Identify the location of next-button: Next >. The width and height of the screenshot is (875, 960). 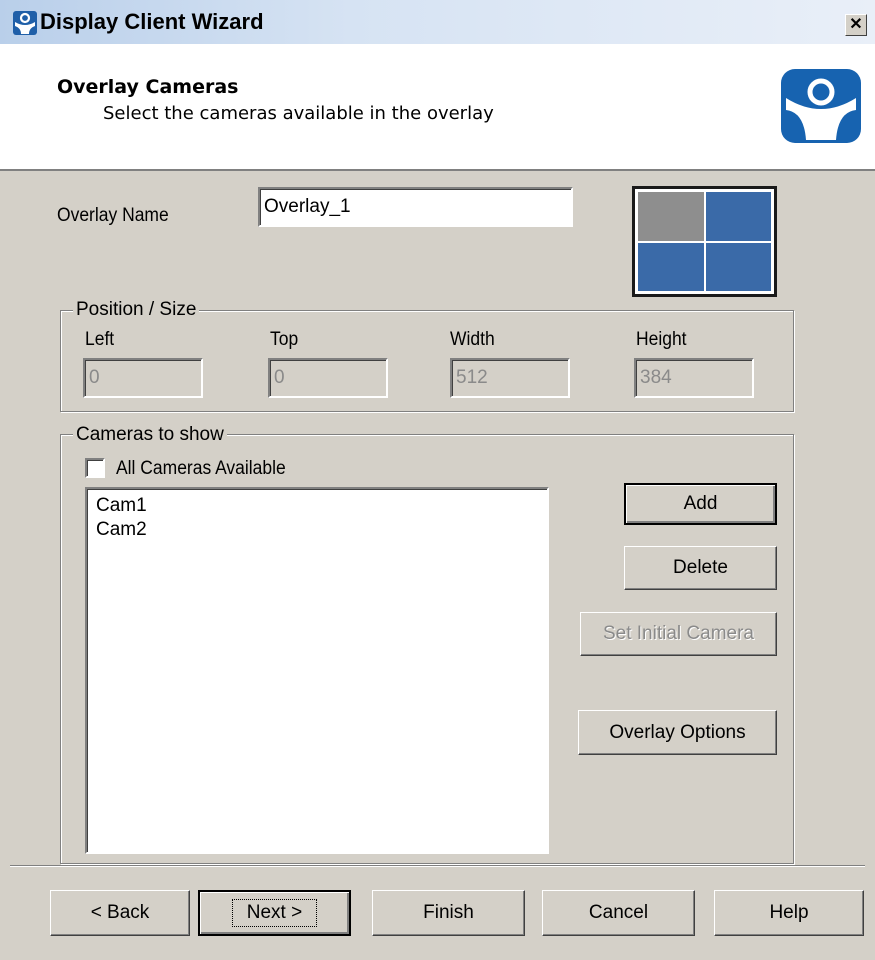
(274, 913).